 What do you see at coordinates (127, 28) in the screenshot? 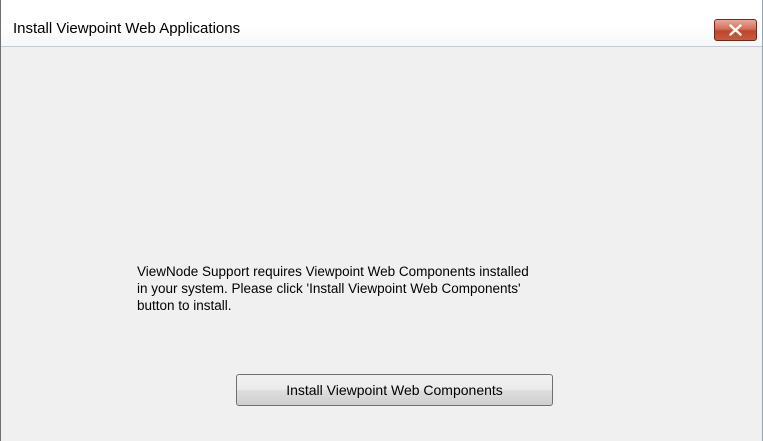
I see `window-title: Install Viewpoint Web Applications` at bounding box center [127, 28].